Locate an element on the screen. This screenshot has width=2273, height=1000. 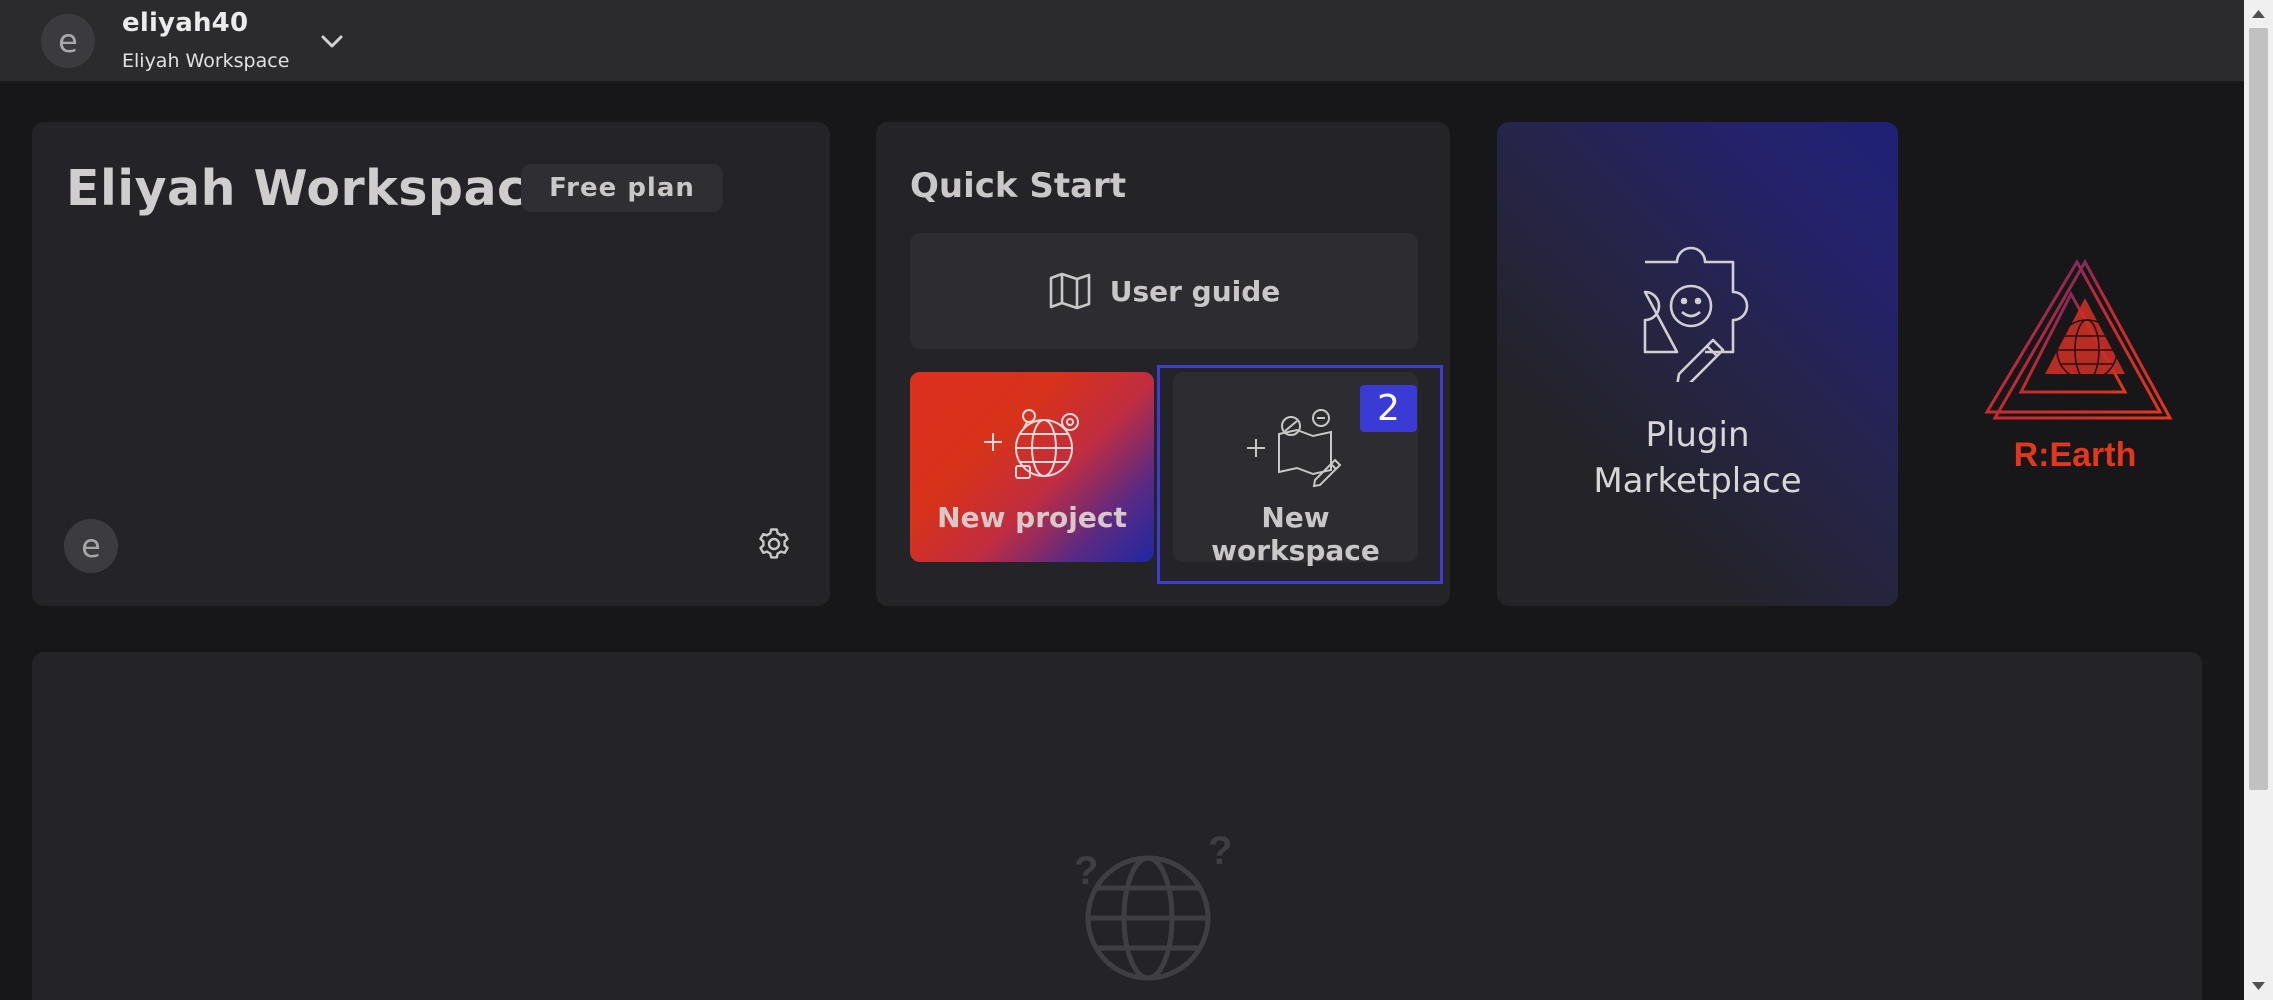
new-project-globe-icon is located at coordinates (1031, 444).